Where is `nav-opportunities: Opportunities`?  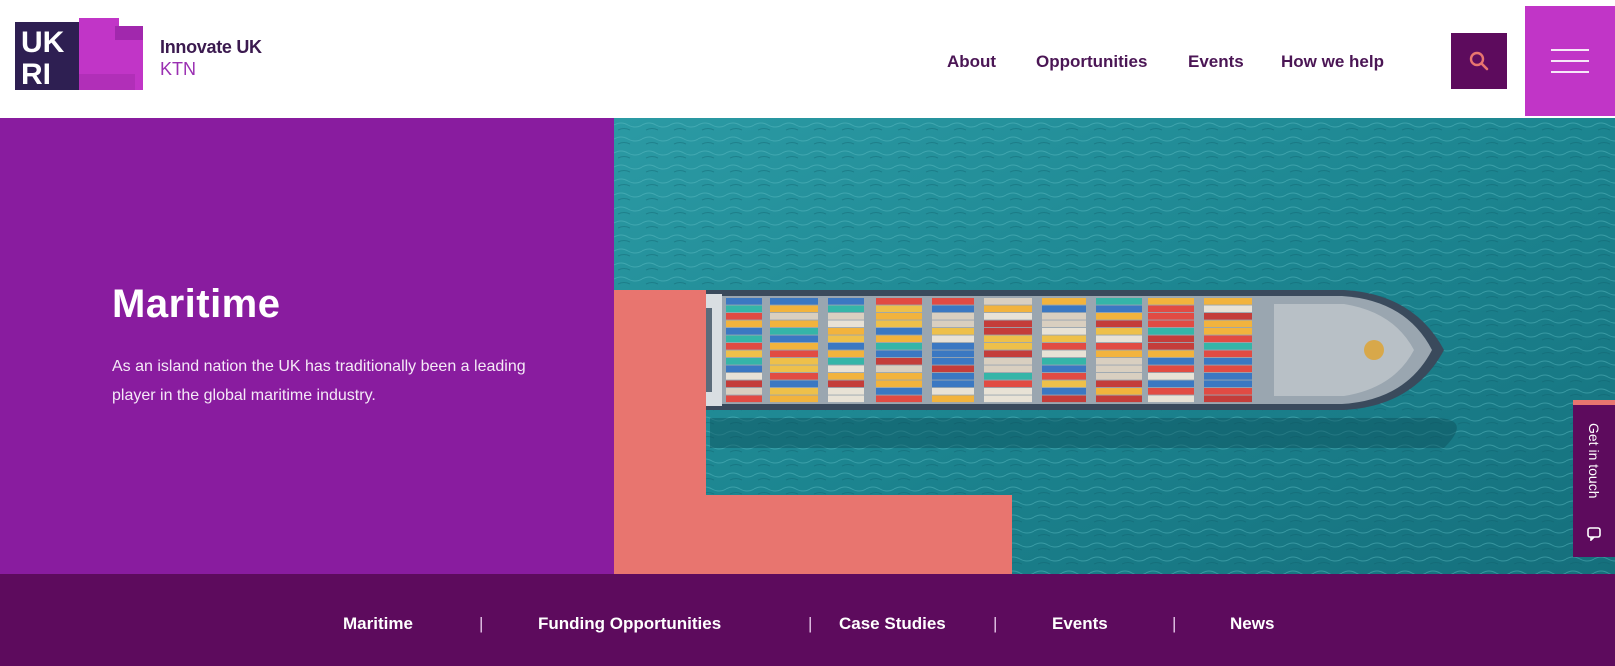 nav-opportunities: Opportunities is located at coordinates (1091, 62).